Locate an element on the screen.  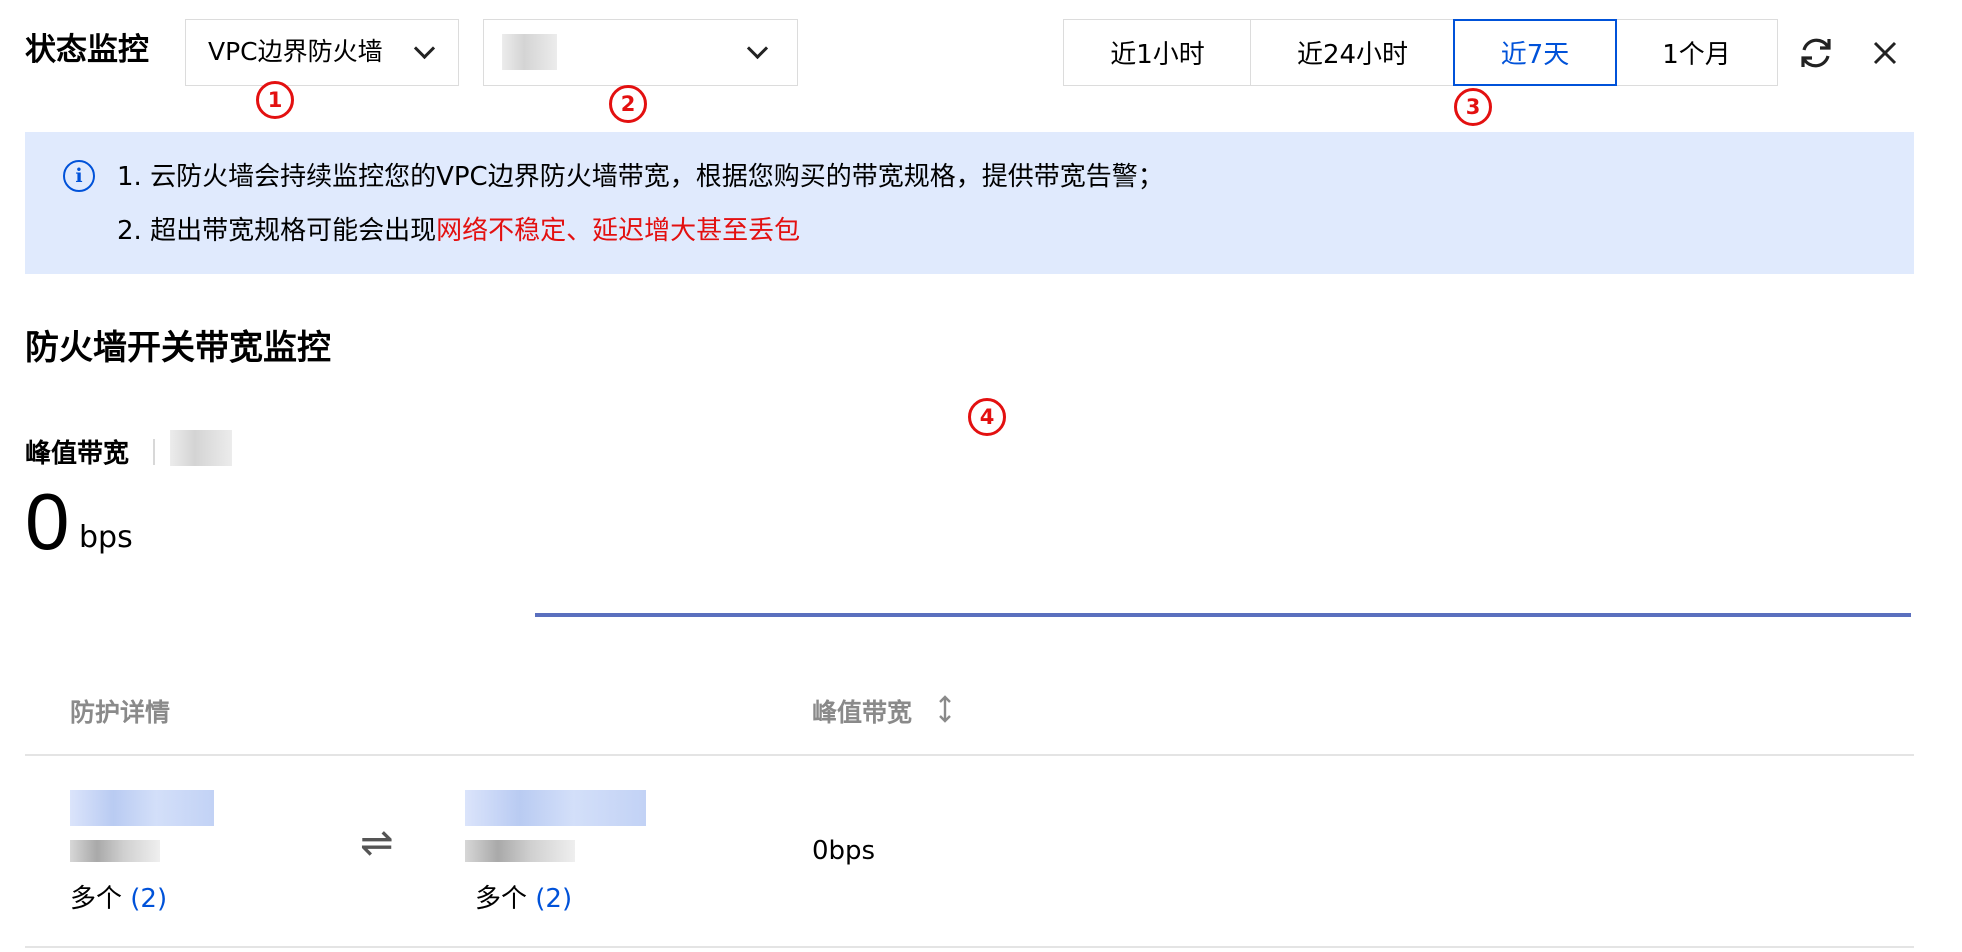
divider is located at coordinates (154, 452).